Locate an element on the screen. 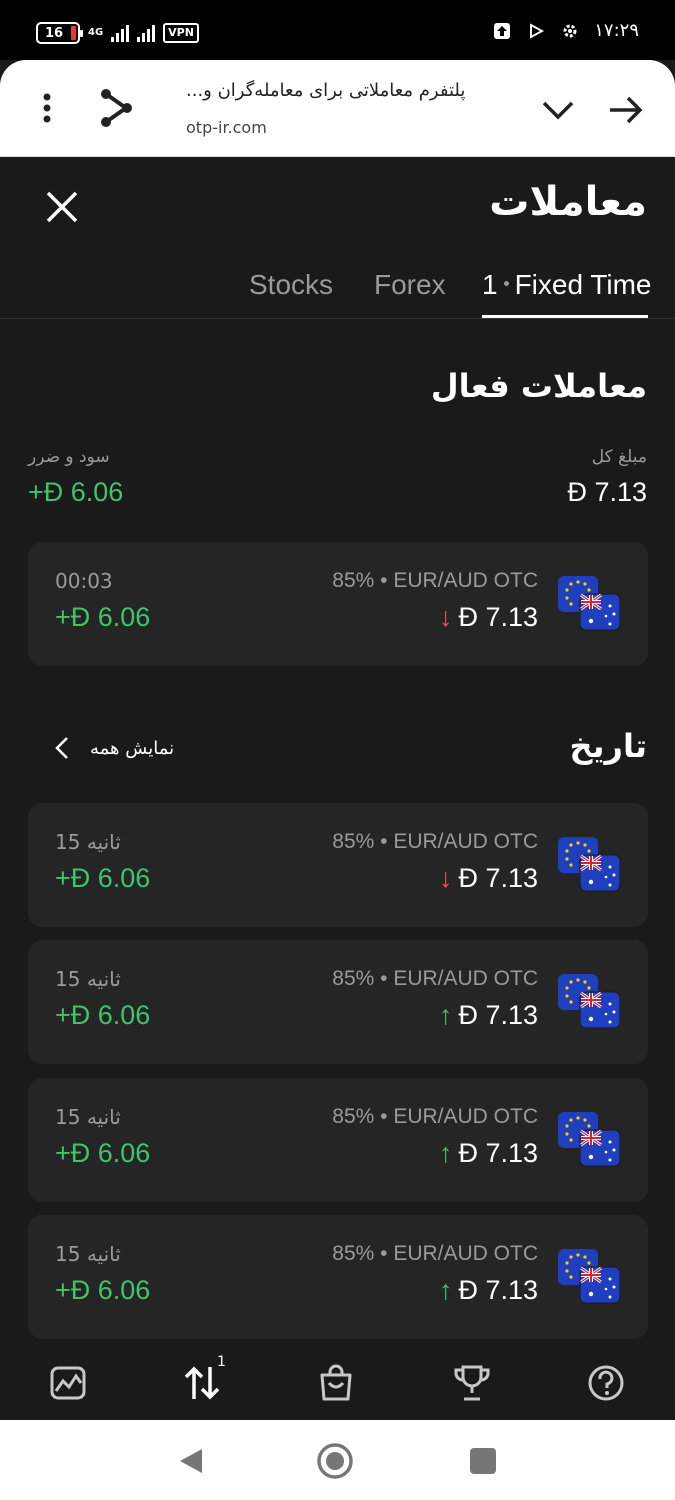 The width and height of the screenshot is (675, 1500). trades-icon is located at coordinates (202, 1383).